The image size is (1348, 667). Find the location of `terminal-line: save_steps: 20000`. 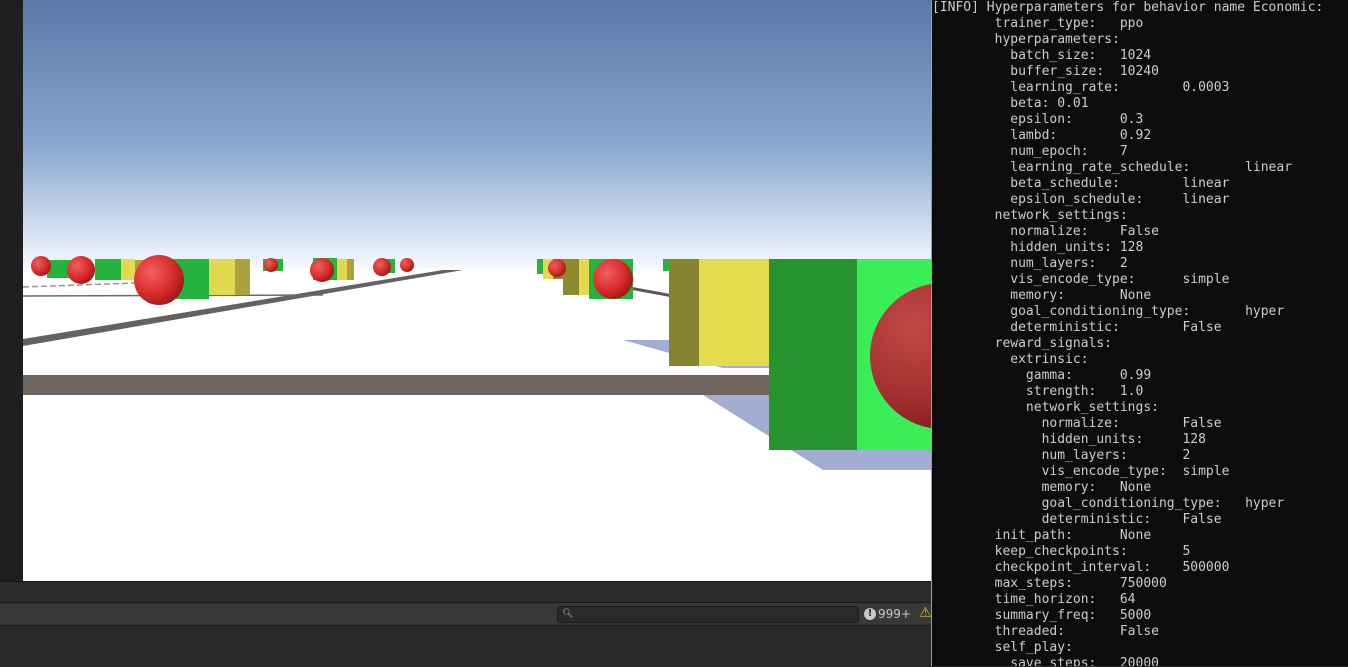

terminal-line: save_steps: 20000 is located at coordinates (1045, 661).